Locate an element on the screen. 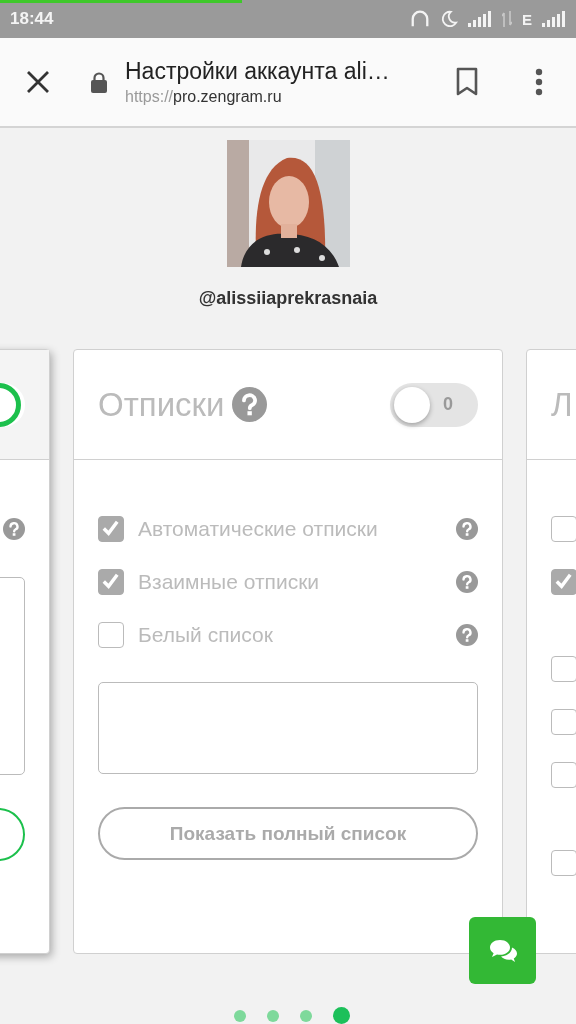 The height and width of the screenshot is (1024, 576). chat-button is located at coordinates (502, 950).